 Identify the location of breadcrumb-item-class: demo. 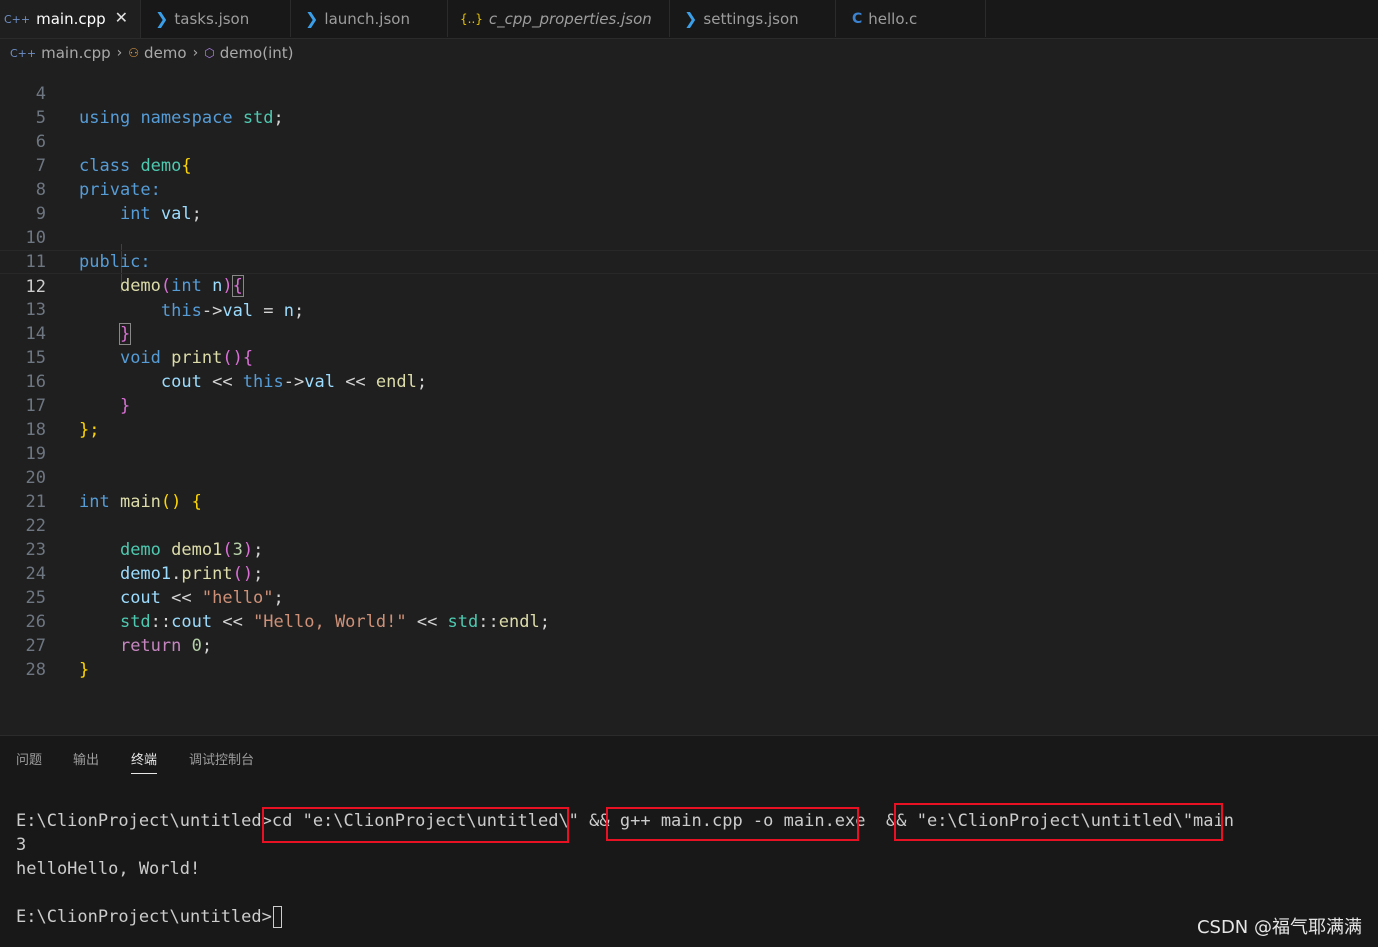
(165, 53).